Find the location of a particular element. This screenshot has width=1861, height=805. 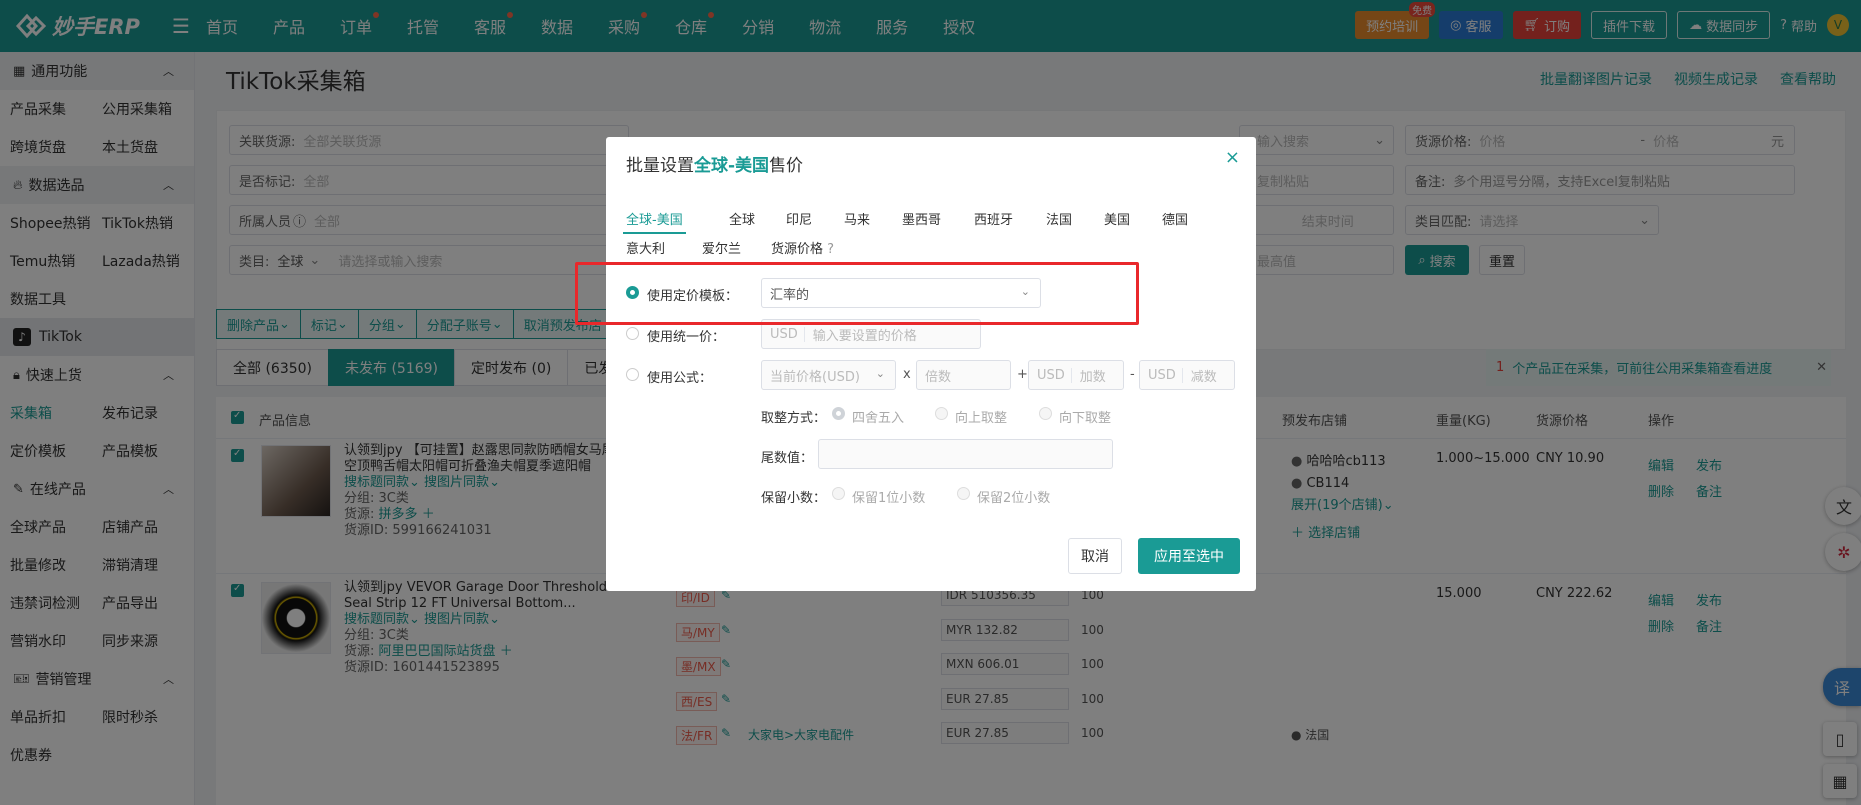

round-down-label: 向下取整 is located at coordinates (1085, 418).